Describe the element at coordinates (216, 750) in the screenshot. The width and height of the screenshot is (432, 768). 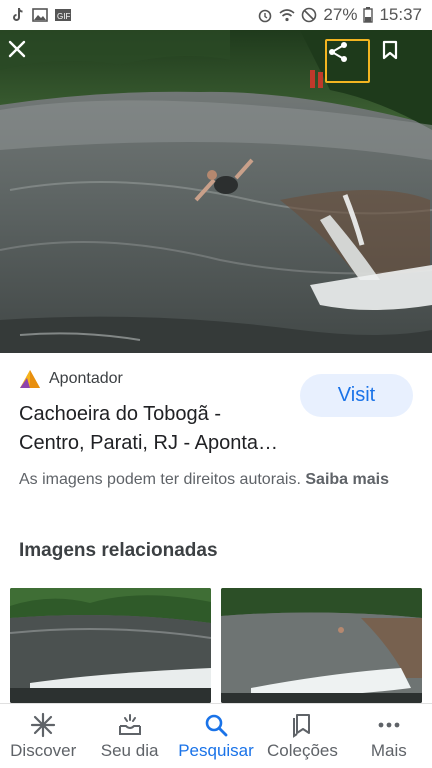
I see `nav-label: Pesquisar` at that location.